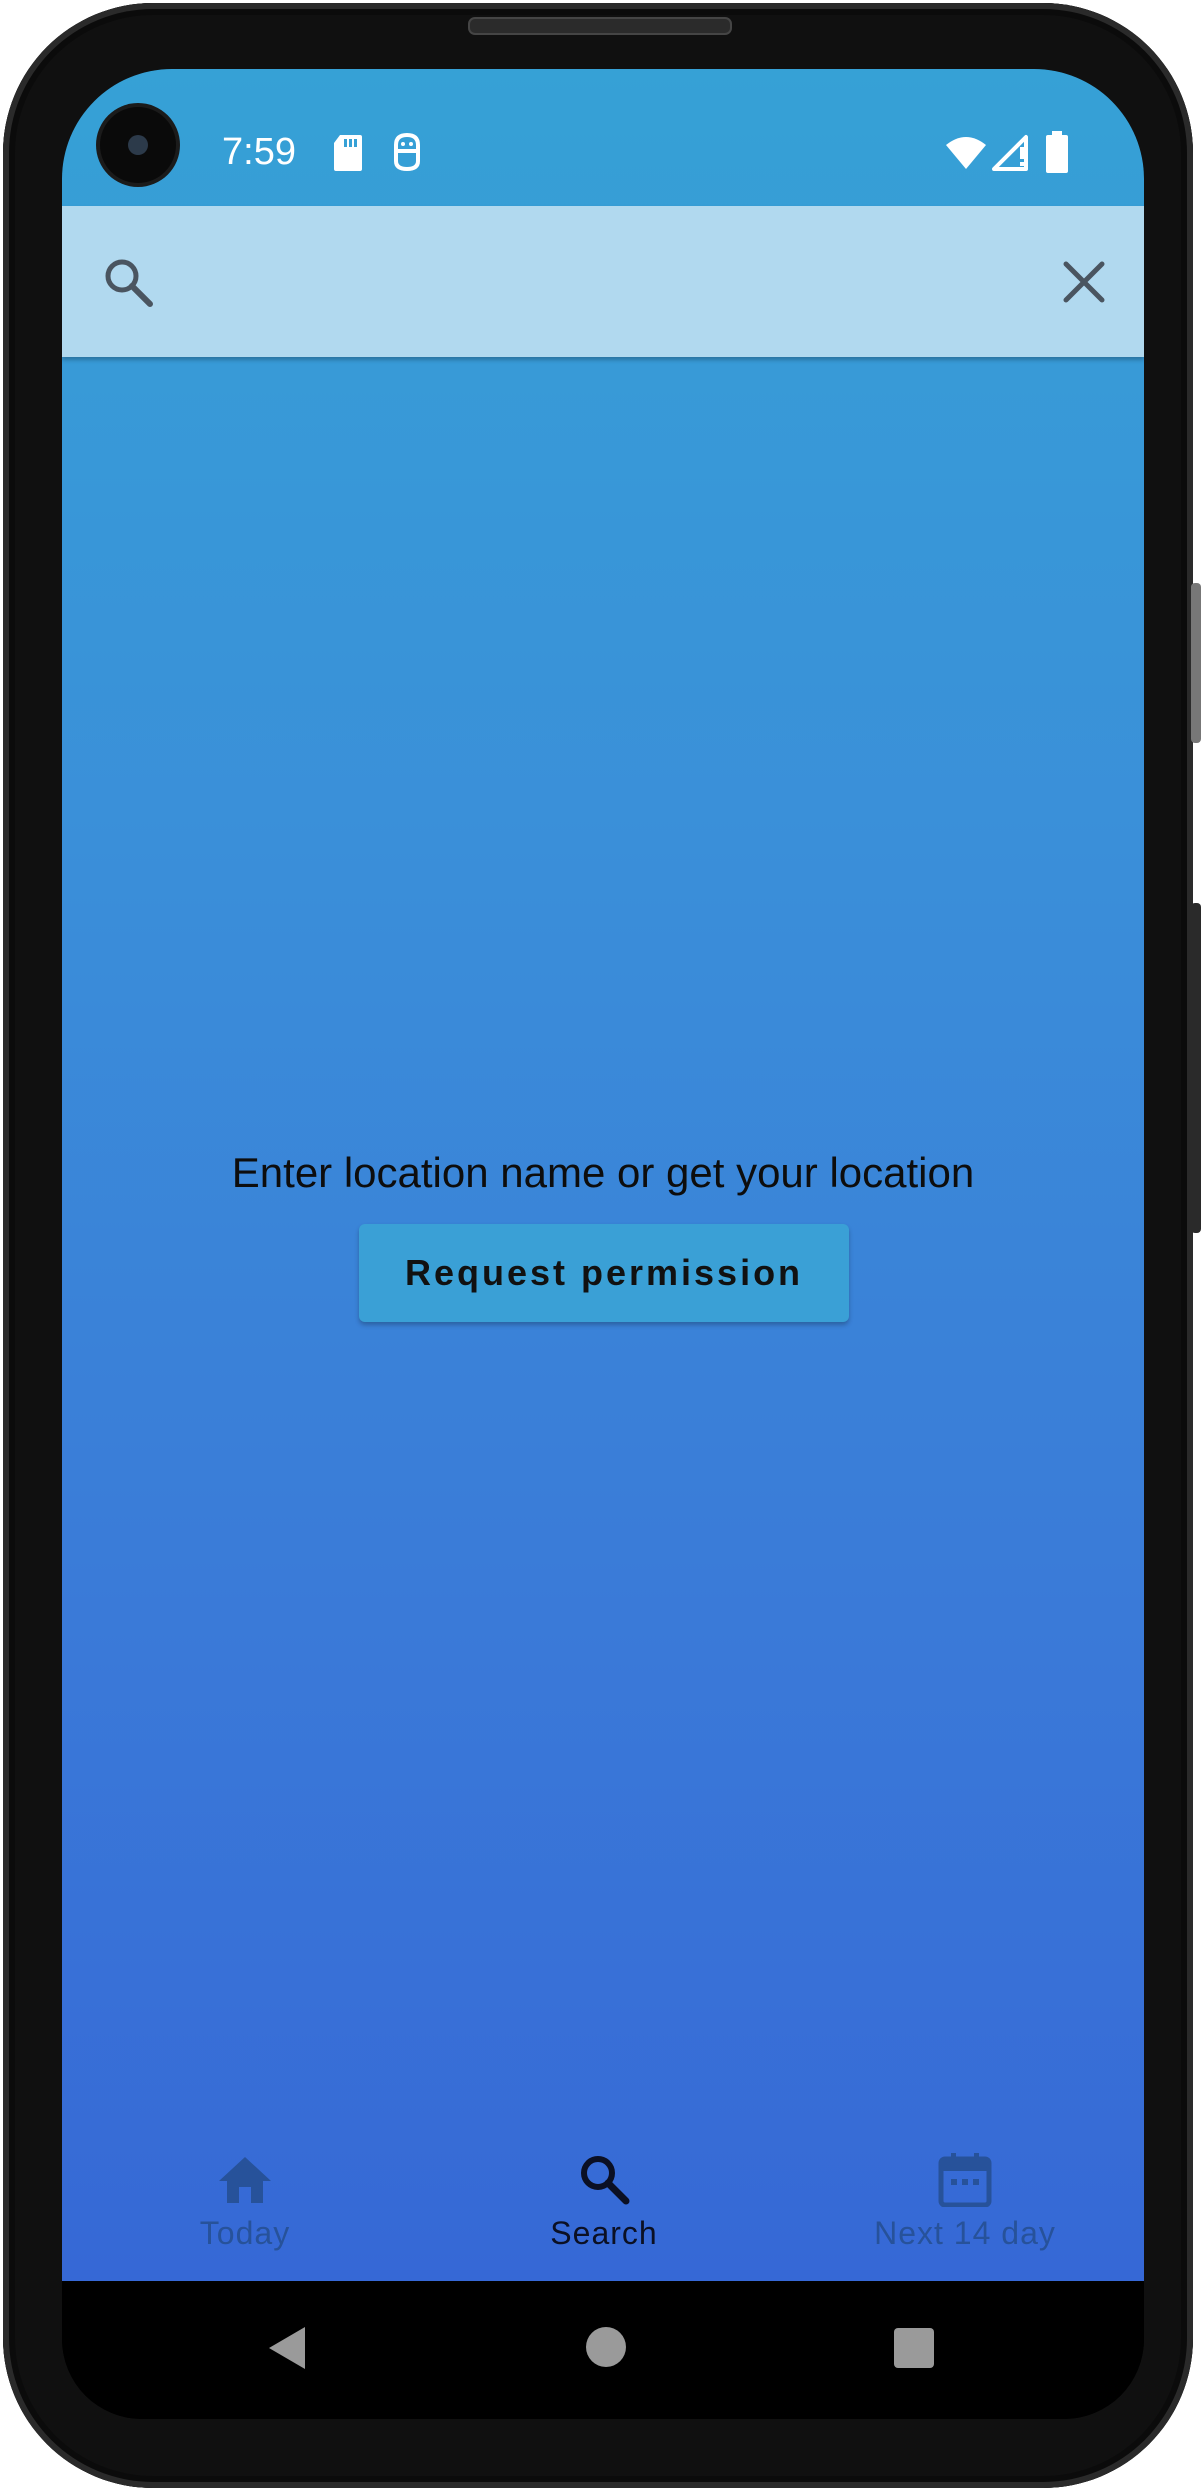 The image size is (1204, 2491). Describe the element at coordinates (965, 2180) in the screenshot. I see `calendar-icon` at that location.